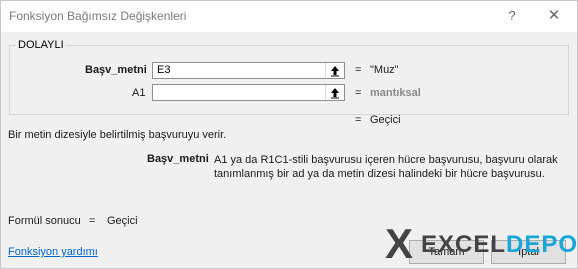 The height and width of the screenshot is (269, 578). I want to click on arg-input-basv-metni: E3, so click(248, 70).